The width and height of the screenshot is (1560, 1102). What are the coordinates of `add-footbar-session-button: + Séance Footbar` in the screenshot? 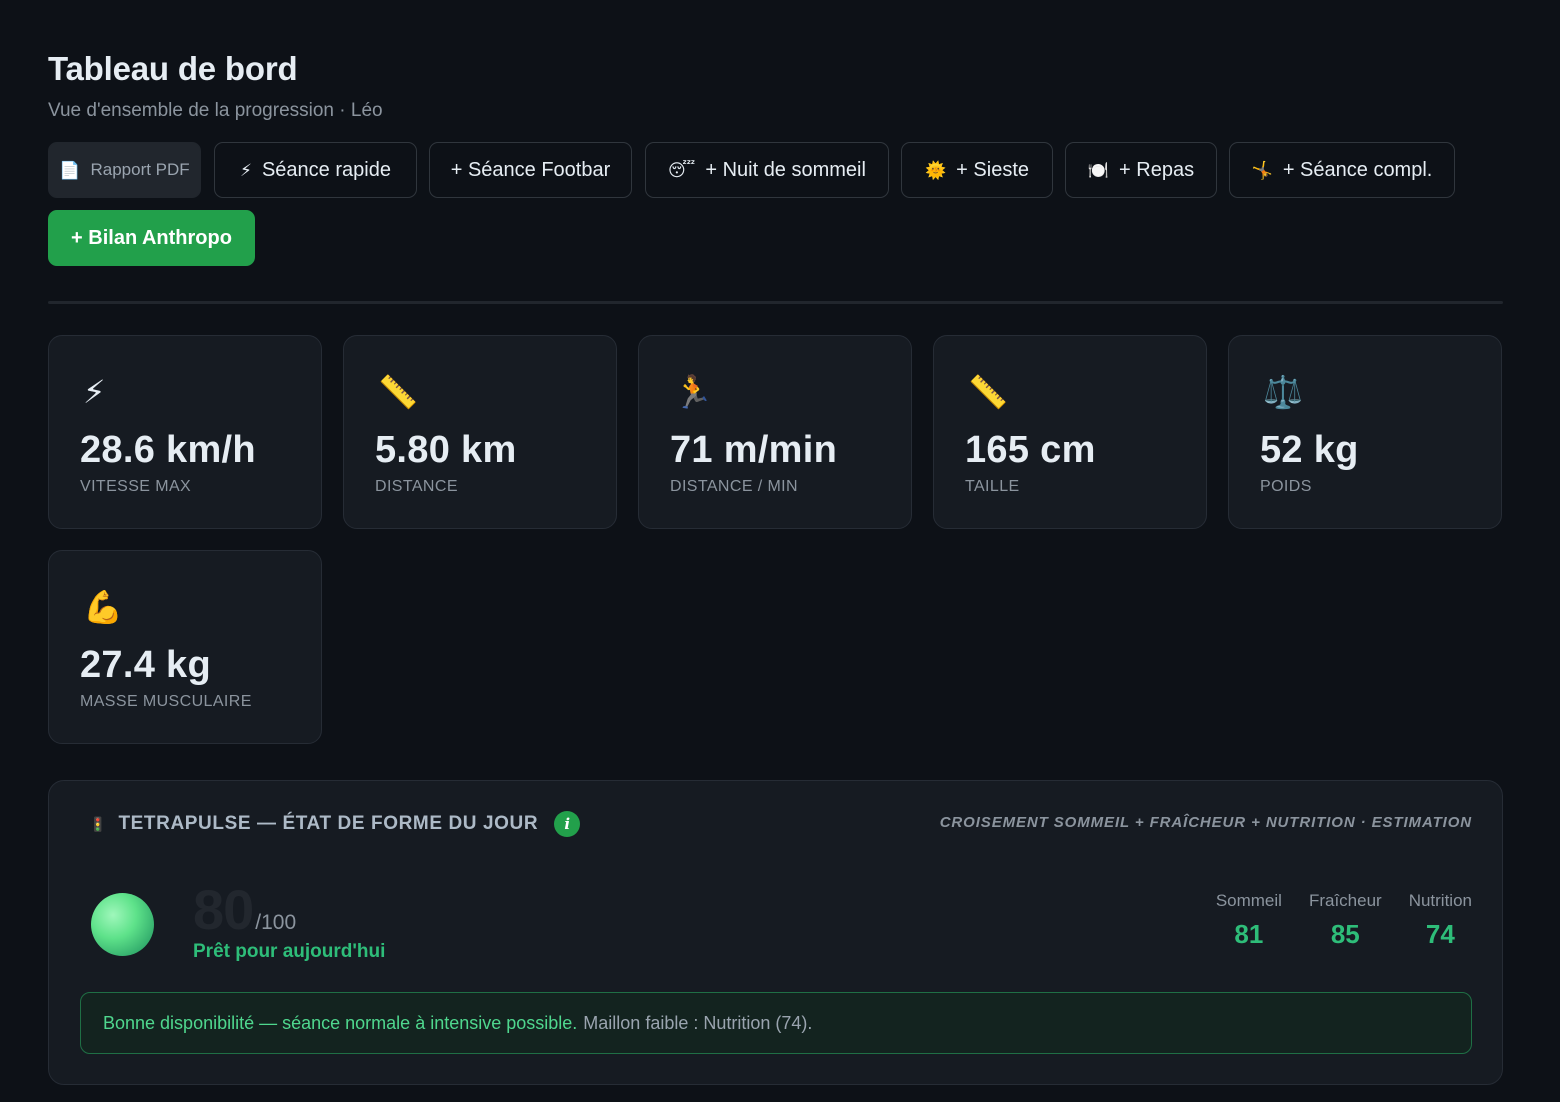 It's located at (530, 170).